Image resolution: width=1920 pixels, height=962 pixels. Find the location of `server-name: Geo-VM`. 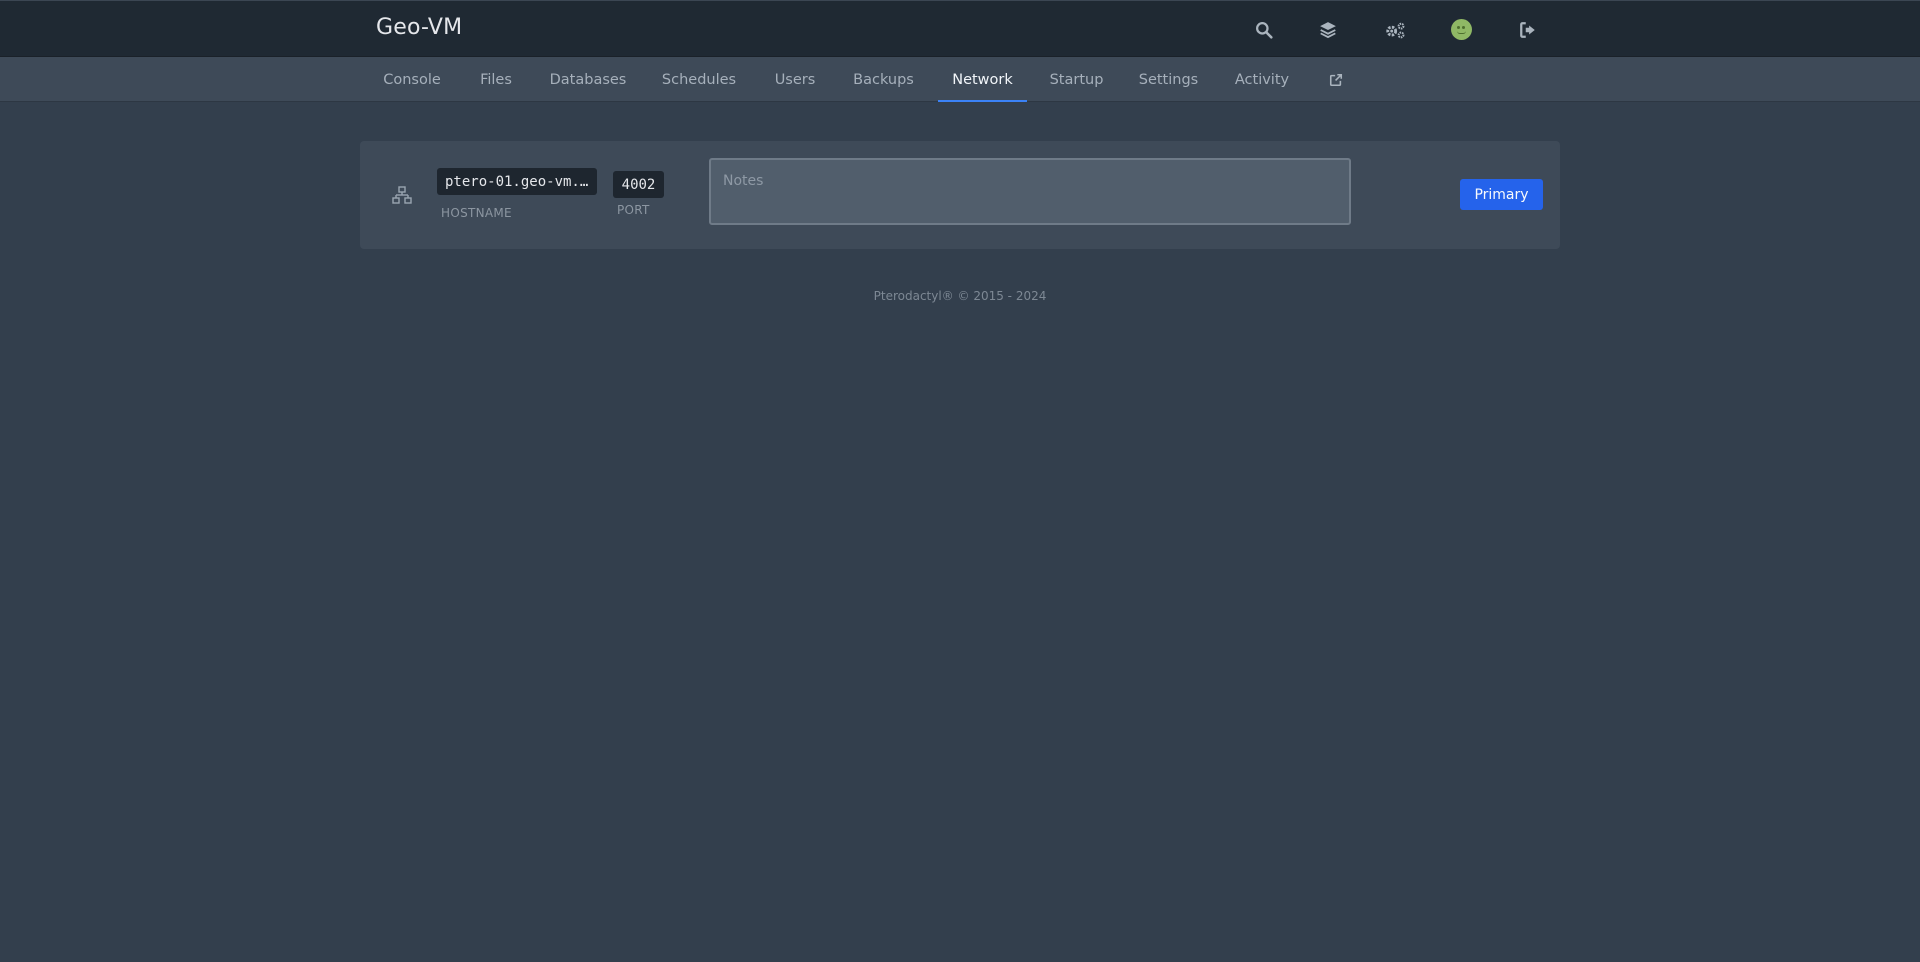

server-name: Geo-VM is located at coordinates (419, 27).